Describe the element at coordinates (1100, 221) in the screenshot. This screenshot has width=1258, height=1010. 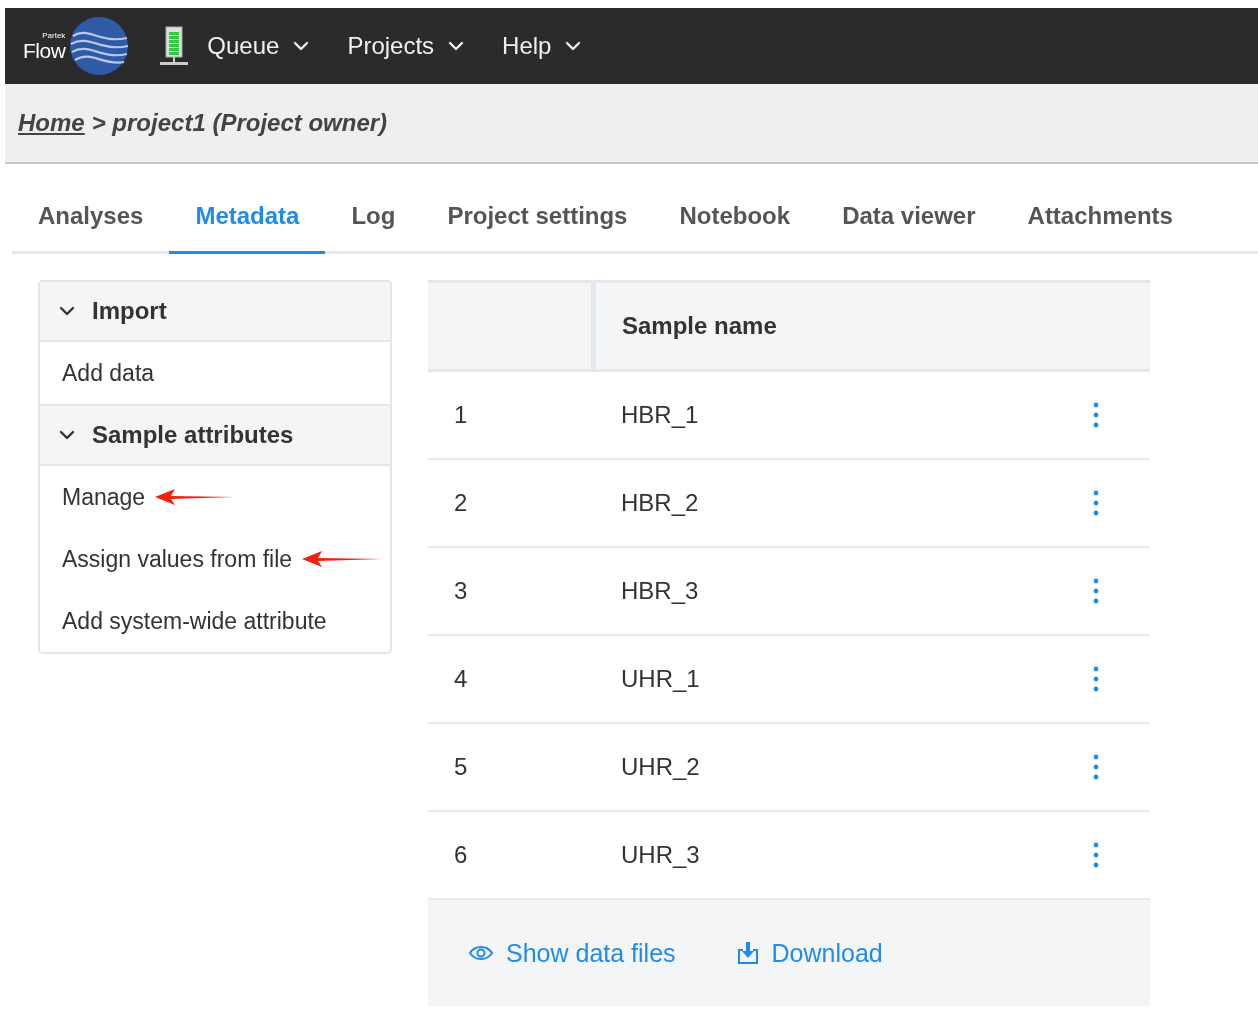
I see `tab: Attachments` at that location.